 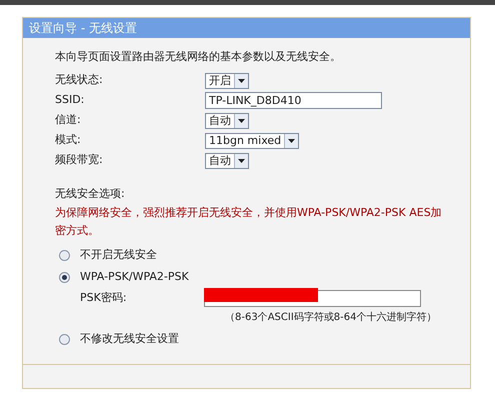 What do you see at coordinates (134, 276) in the screenshot?
I see `radio-label: WPA-PSK/WPA2-PSK` at bounding box center [134, 276].